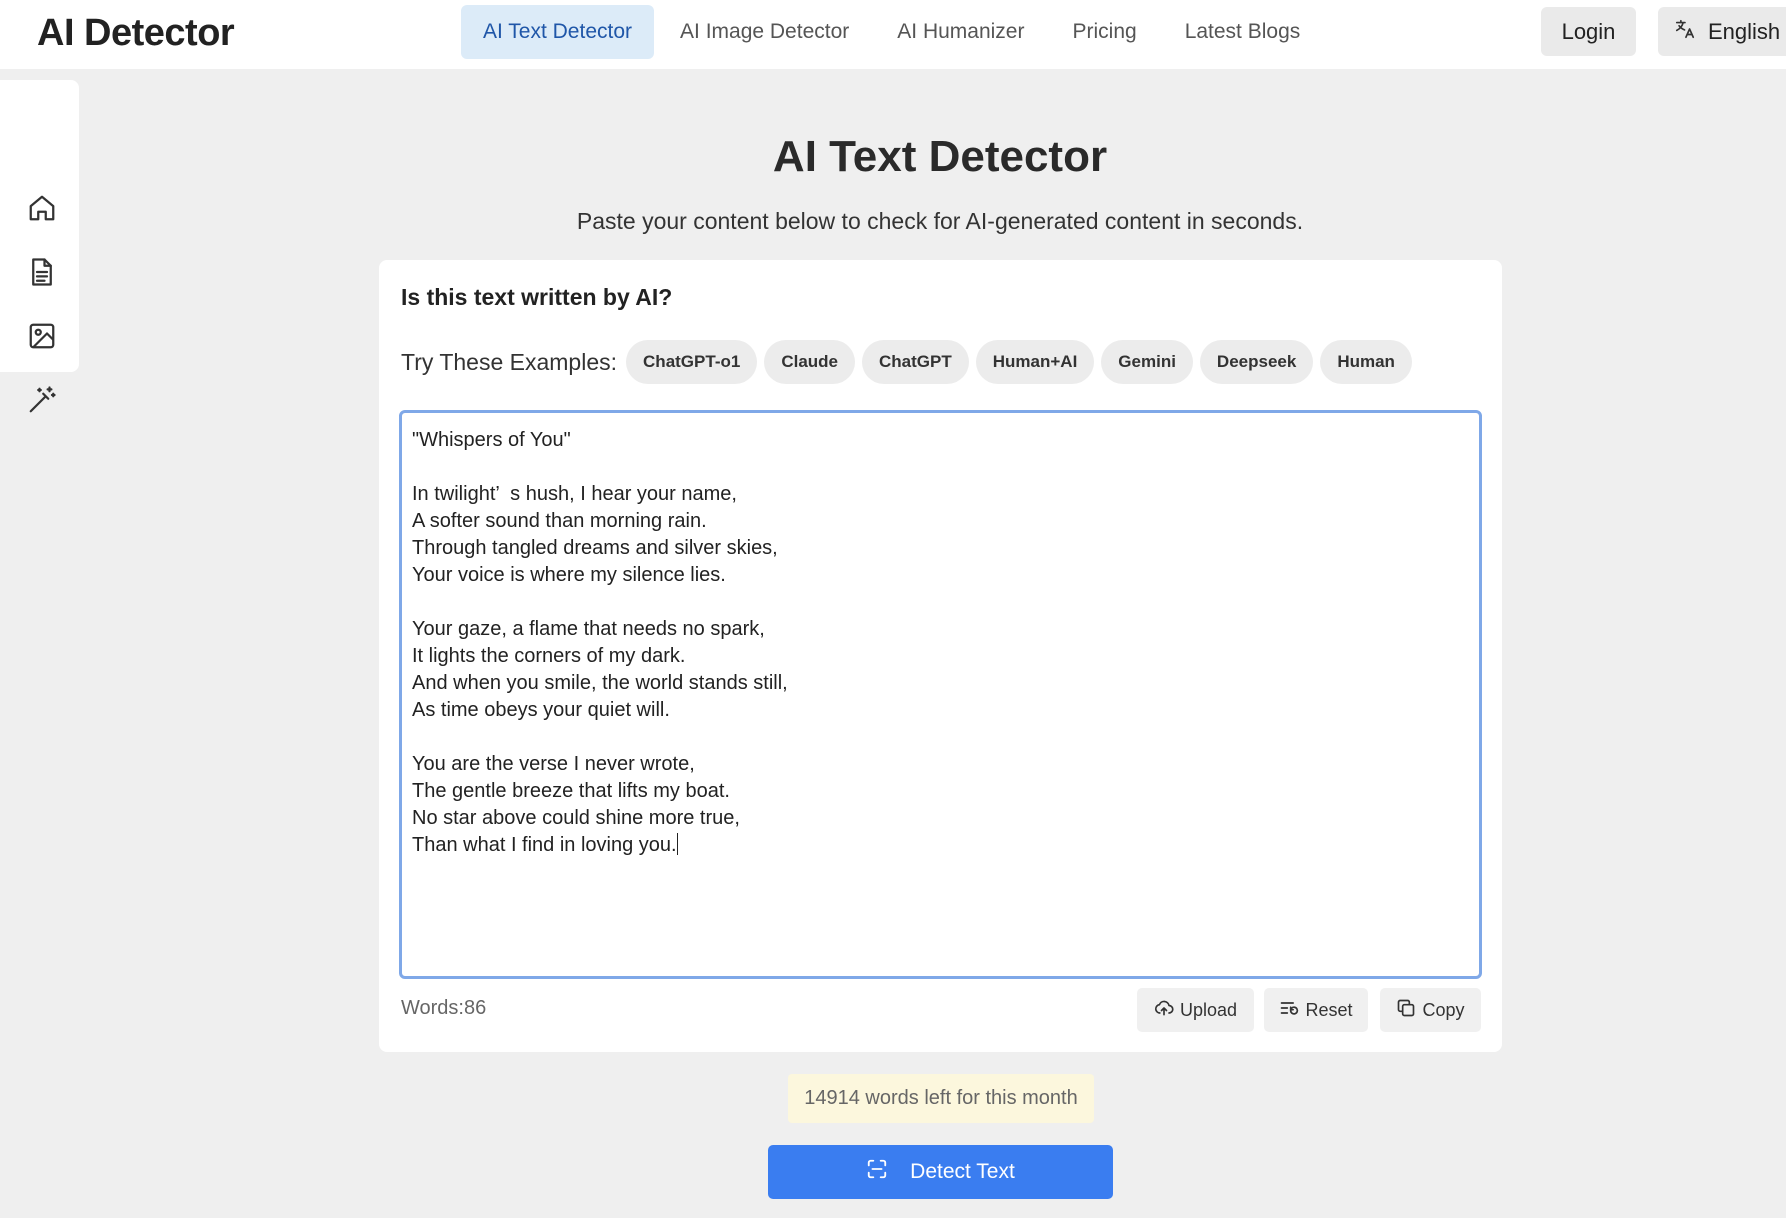  What do you see at coordinates (1685, 32) in the screenshot?
I see `translate-icon` at bounding box center [1685, 32].